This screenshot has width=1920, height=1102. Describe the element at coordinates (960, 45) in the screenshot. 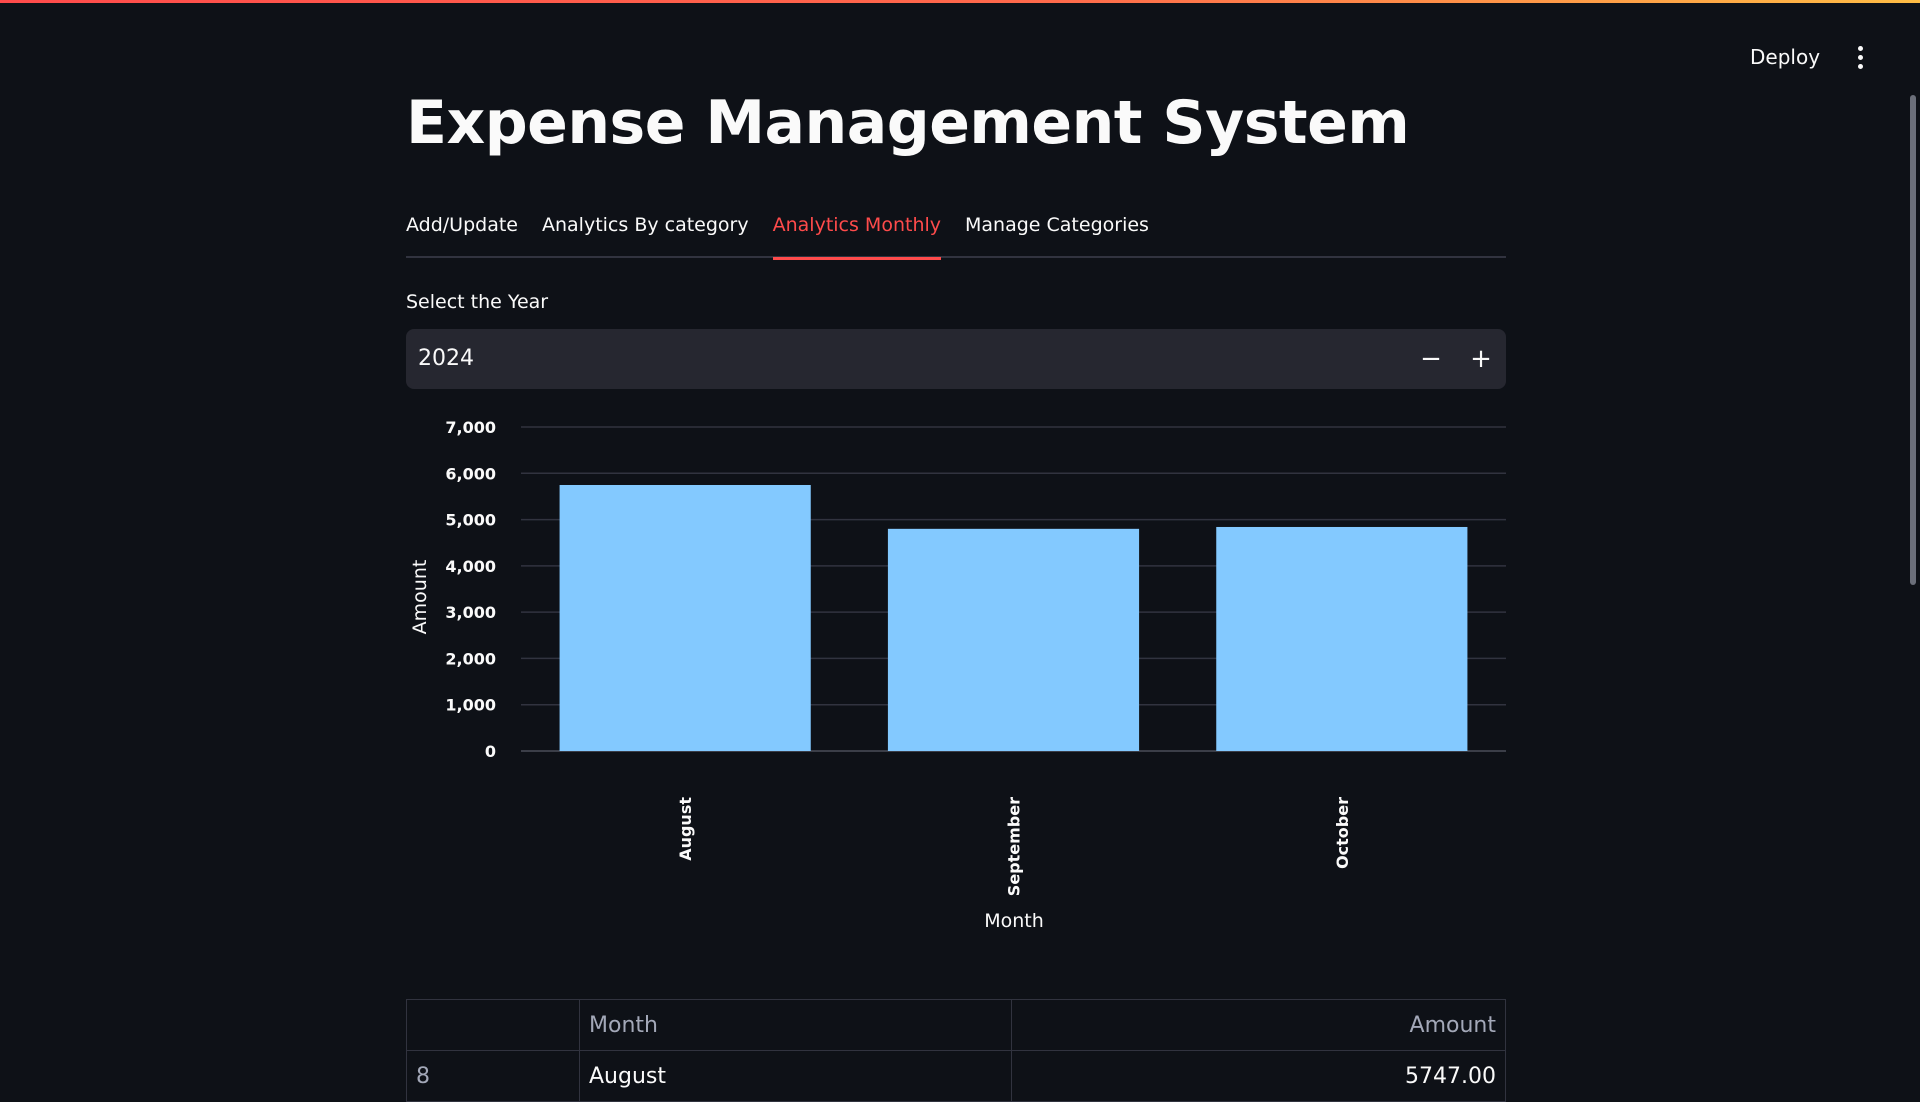

I see `app-header: Deploy` at that location.